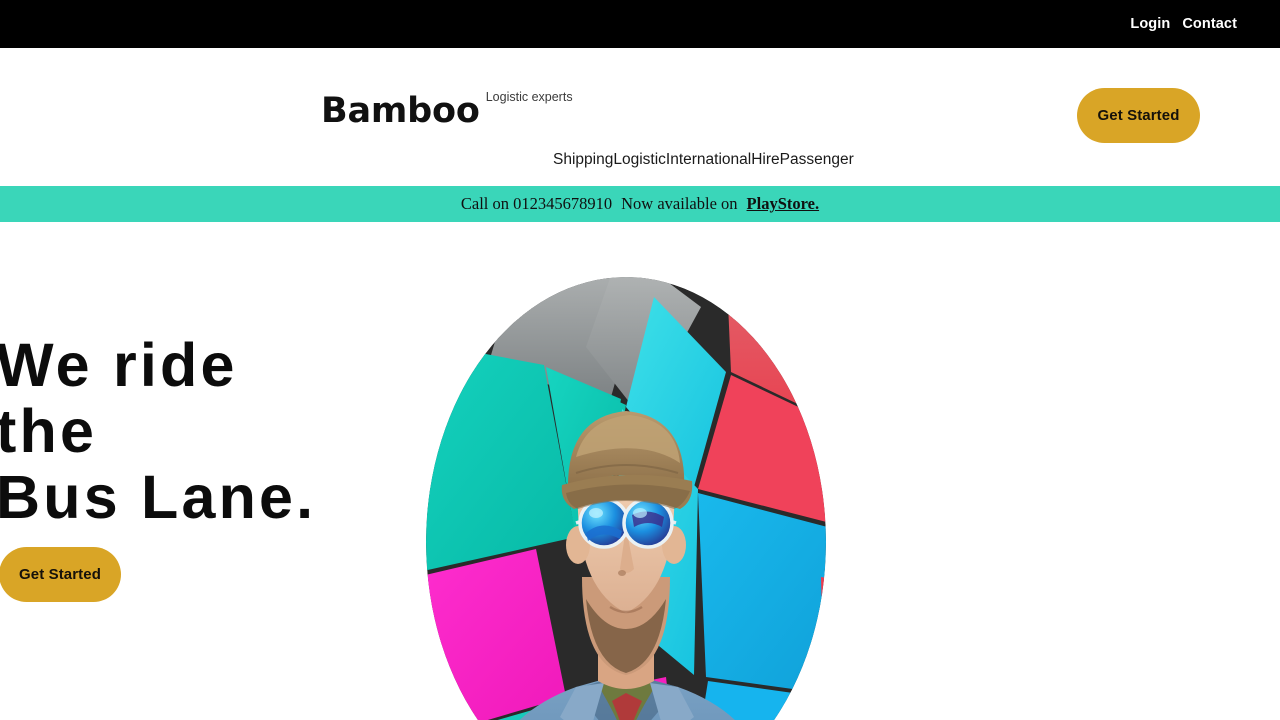 This screenshot has height=720, width=1280. What do you see at coordinates (783, 204) in the screenshot?
I see `announcement-playstore-link: PlayStore.` at bounding box center [783, 204].